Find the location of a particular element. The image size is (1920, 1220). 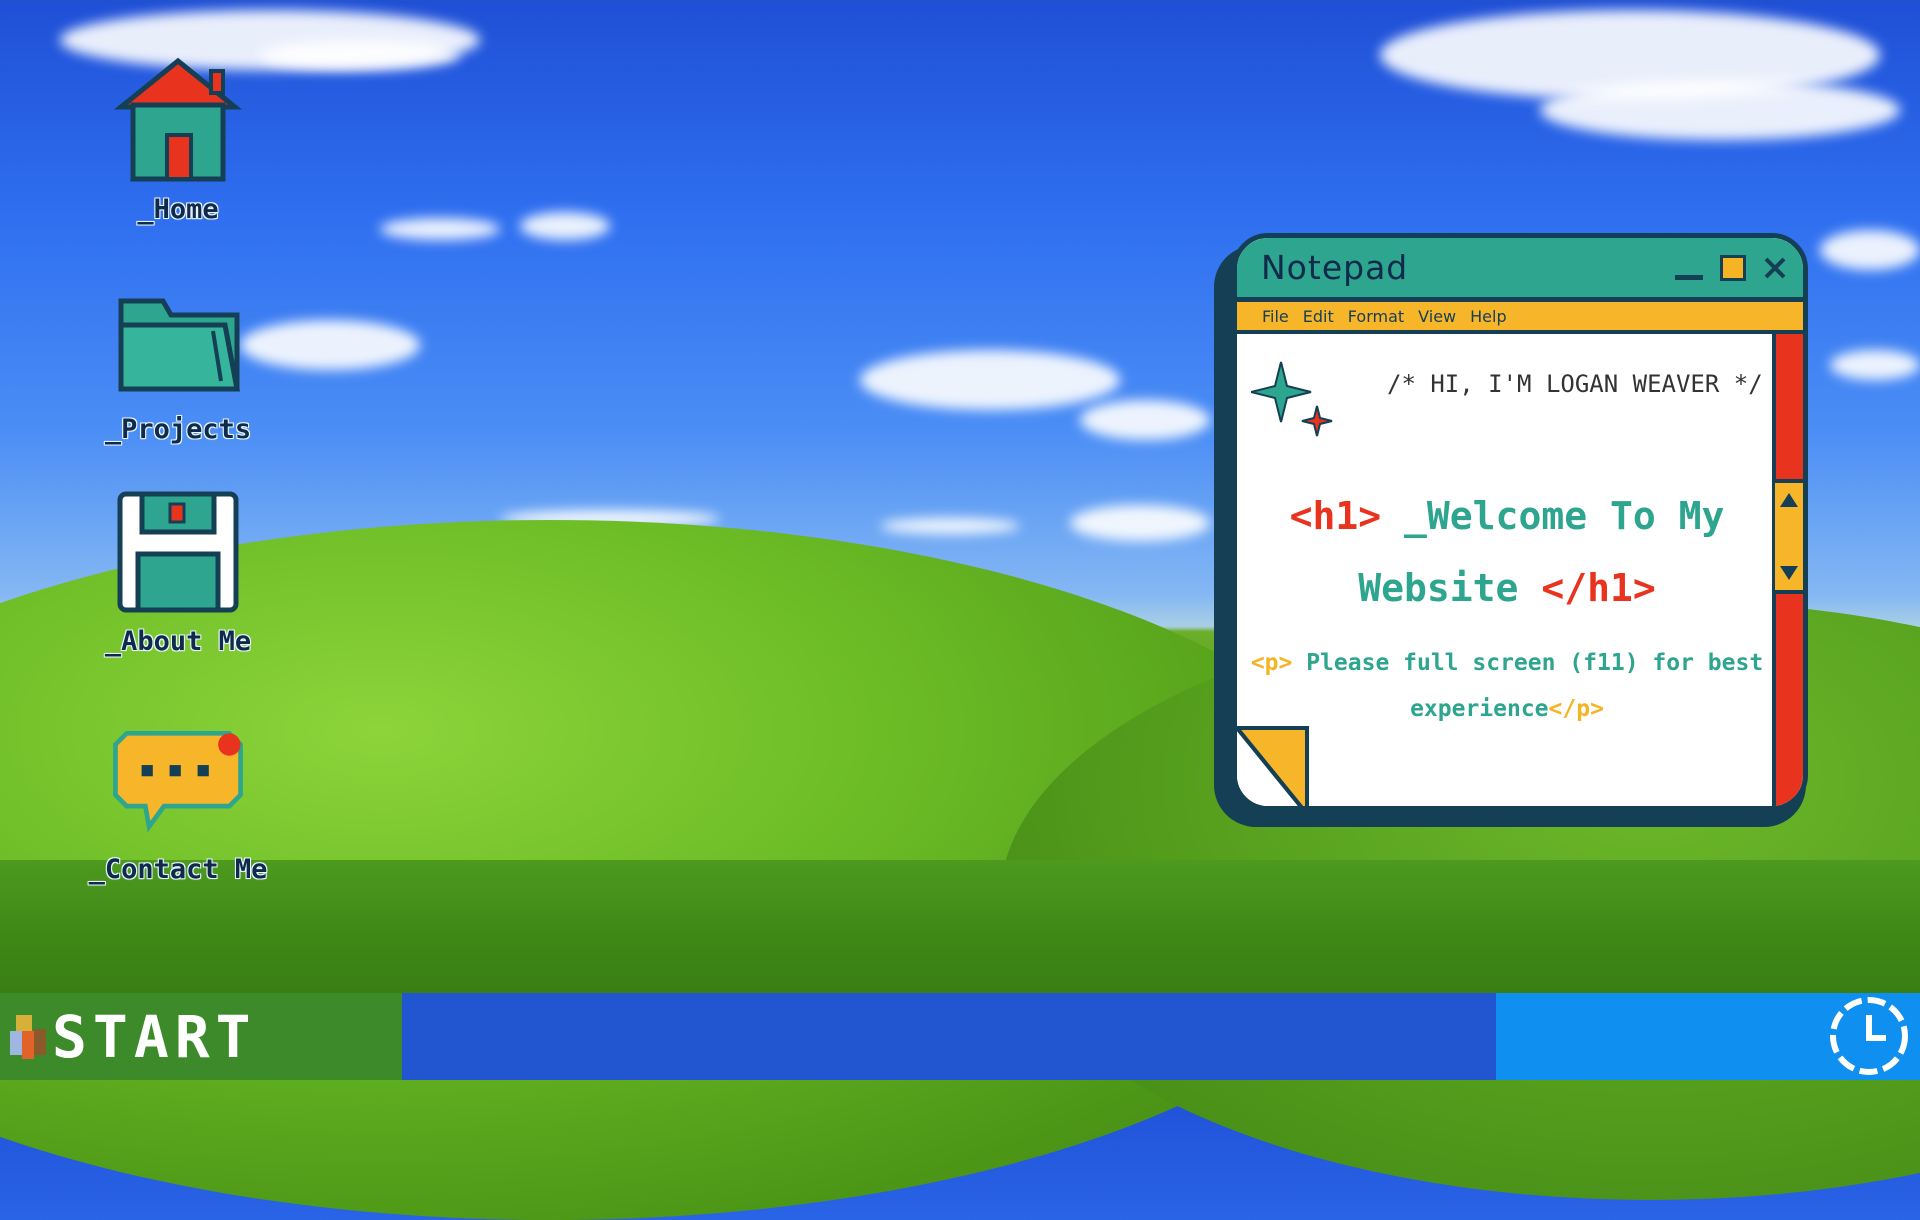

window-title: Notepad is located at coordinates (1335, 267).